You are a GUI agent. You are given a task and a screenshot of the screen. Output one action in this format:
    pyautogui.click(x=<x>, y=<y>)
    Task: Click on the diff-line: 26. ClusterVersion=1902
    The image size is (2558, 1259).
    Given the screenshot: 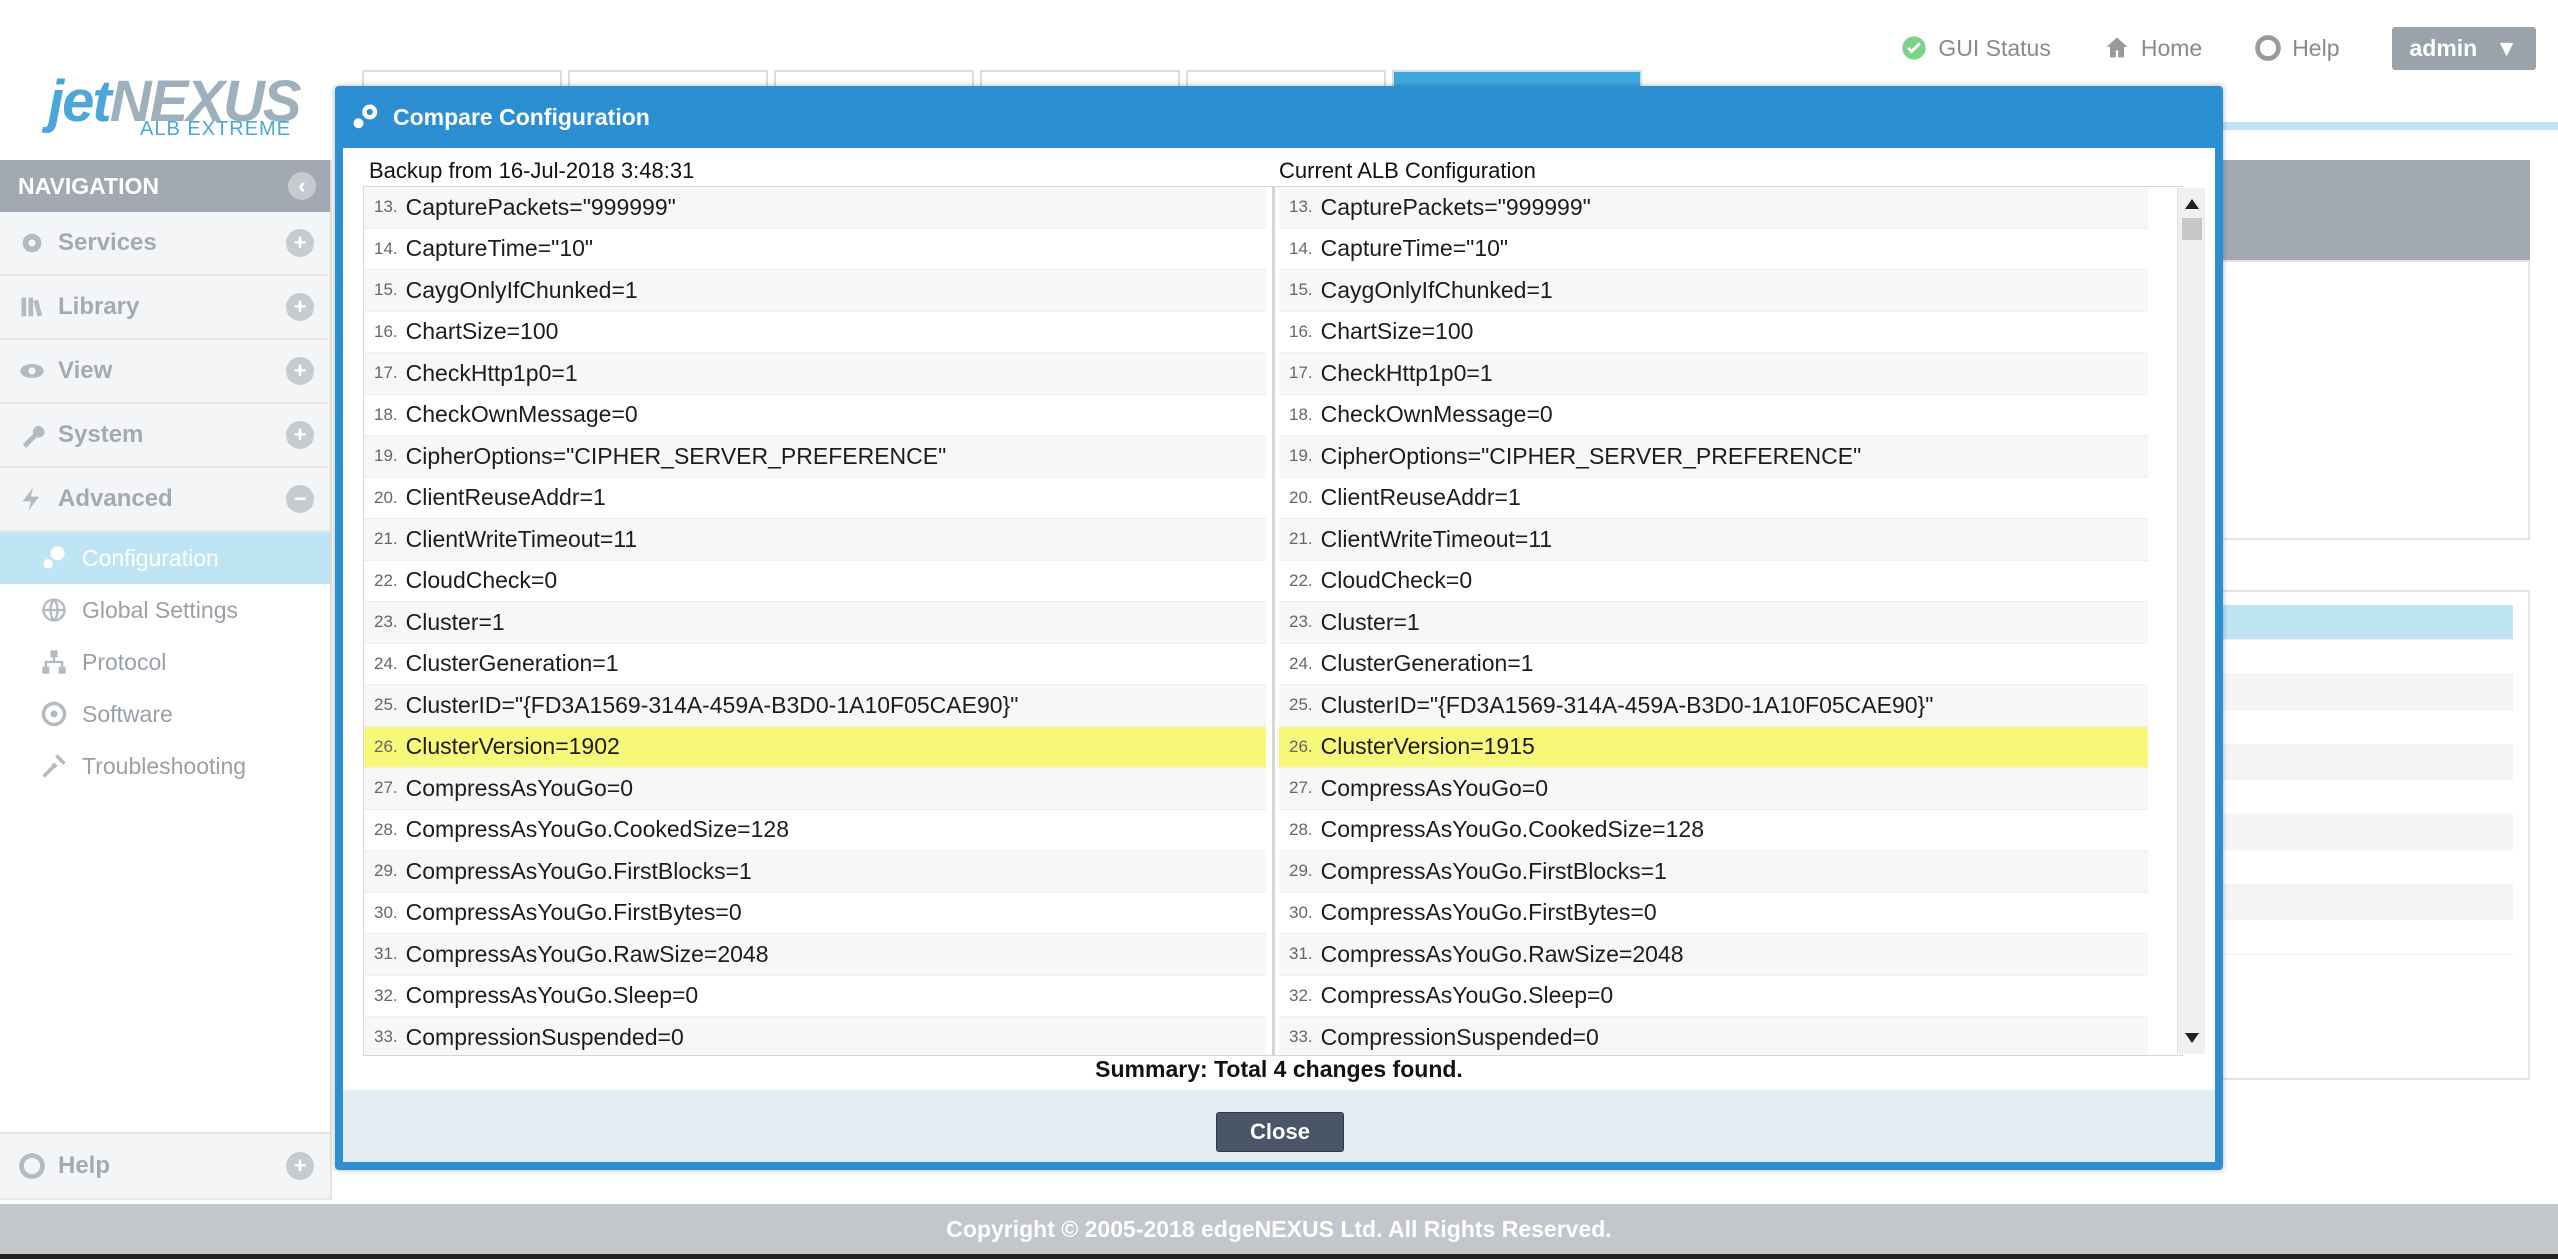 What is the action you would take?
    pyautogui.click(x=815, y=747)
    